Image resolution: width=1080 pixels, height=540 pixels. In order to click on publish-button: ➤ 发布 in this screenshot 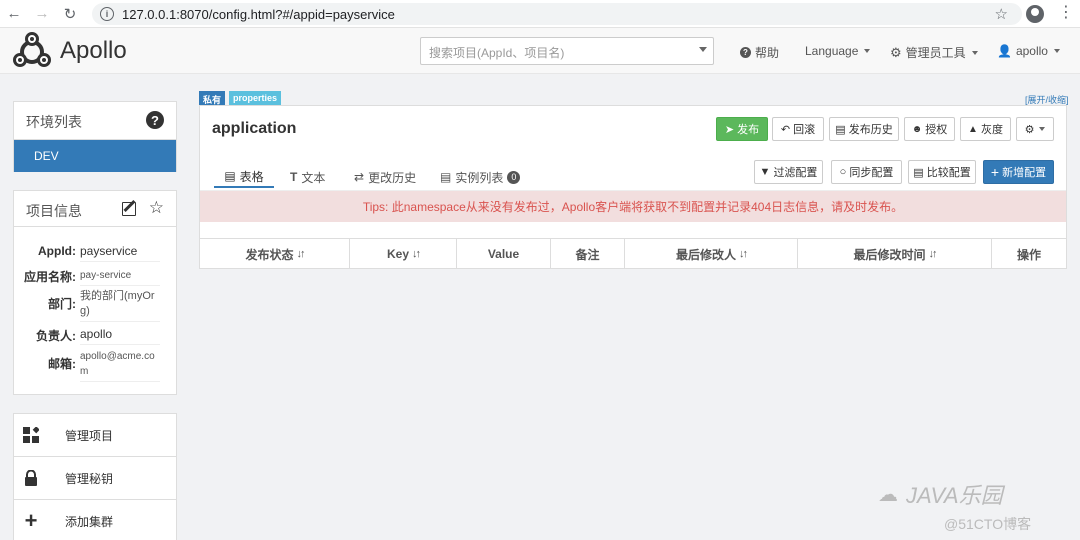, I will do `click(742, 129)`.